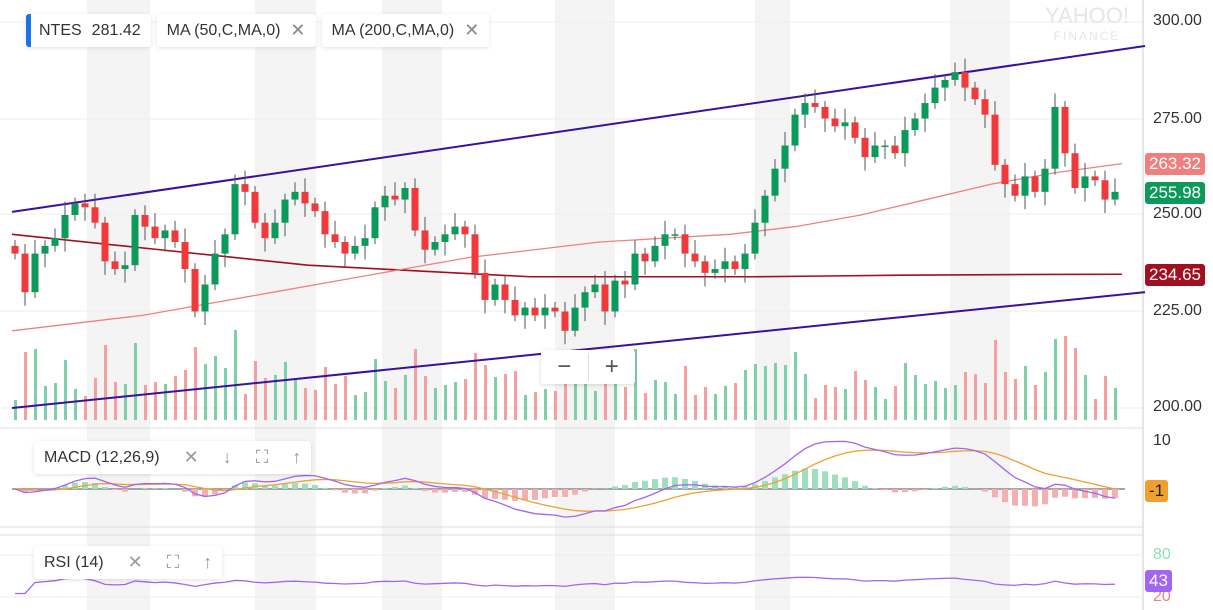 This screenshot has height=610, width=1213. Describe the element at coordinates (1175, 193) in the screenshot. I see `last-price-tag: 255.98` at that location.